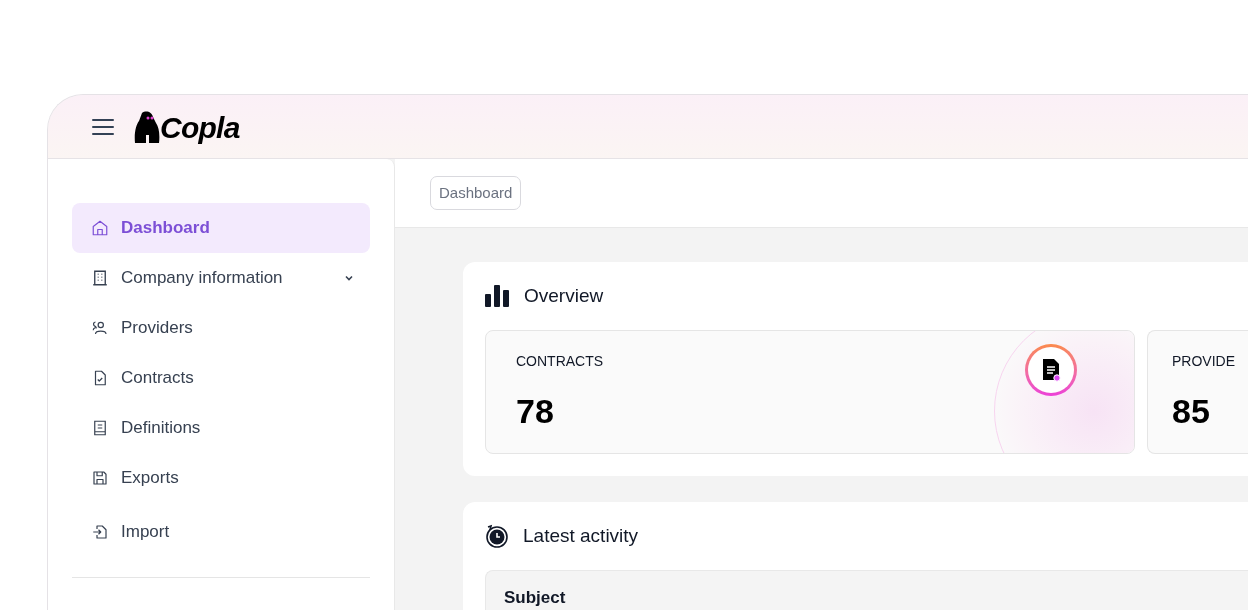 This screenshot has width=1248, height=610. What do you see at coordinates (560, 361) in the screenshot?
I see `stat-label: CONTRACTS` at bounding box center [560, 361].